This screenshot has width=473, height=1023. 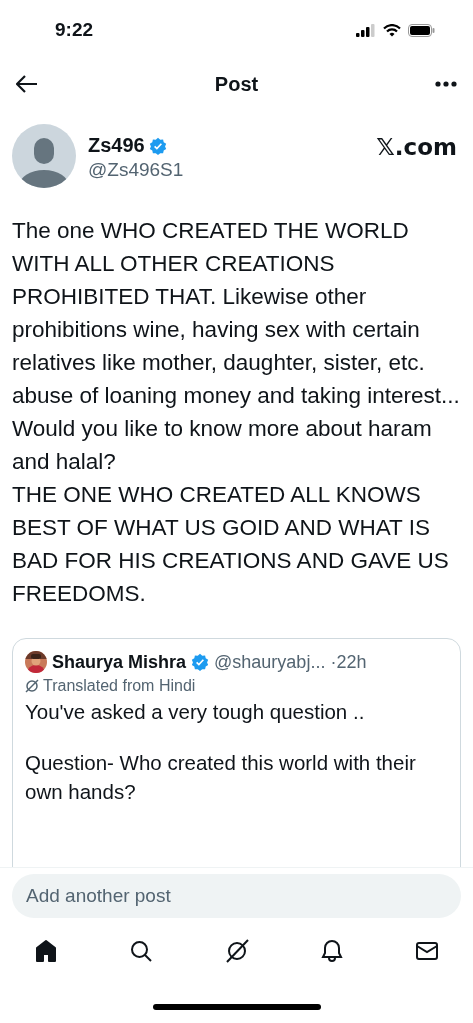 I want to click on more-options-icon, so click(x=446, y=84).